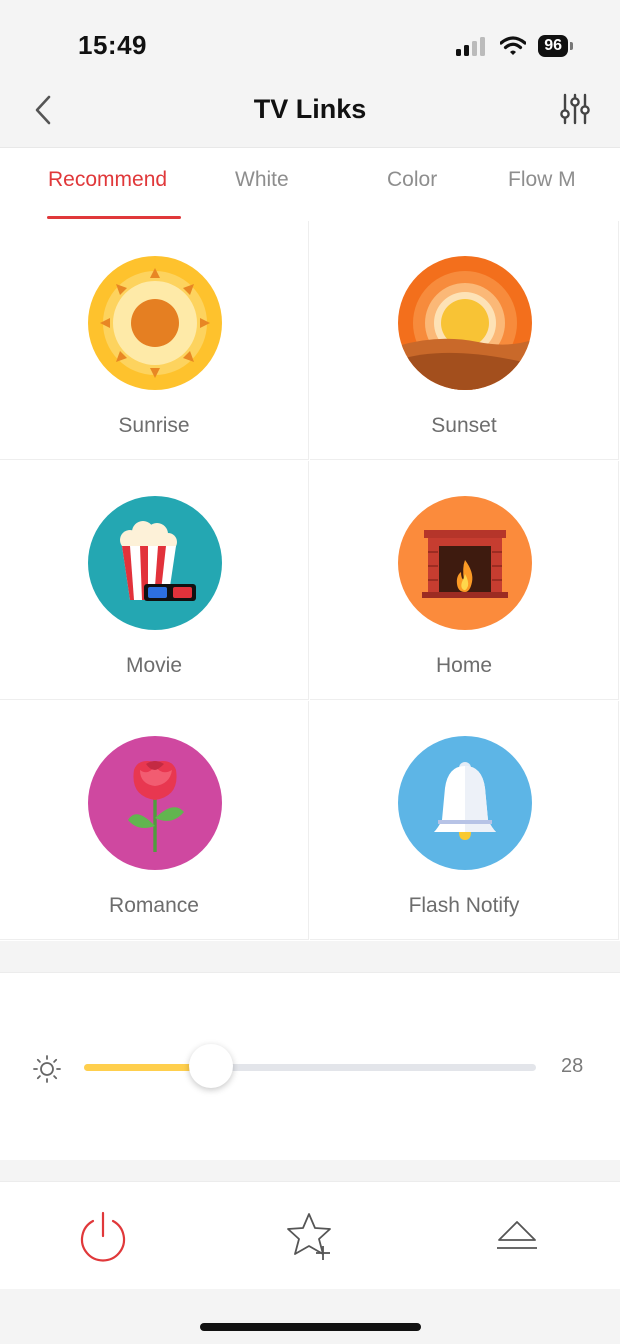 This screenshot has width=620, height=1344. What do you see at coordinates (310, 1327) in the screenshot?
I see `home-indicator` at bounding box center [310, 1327].